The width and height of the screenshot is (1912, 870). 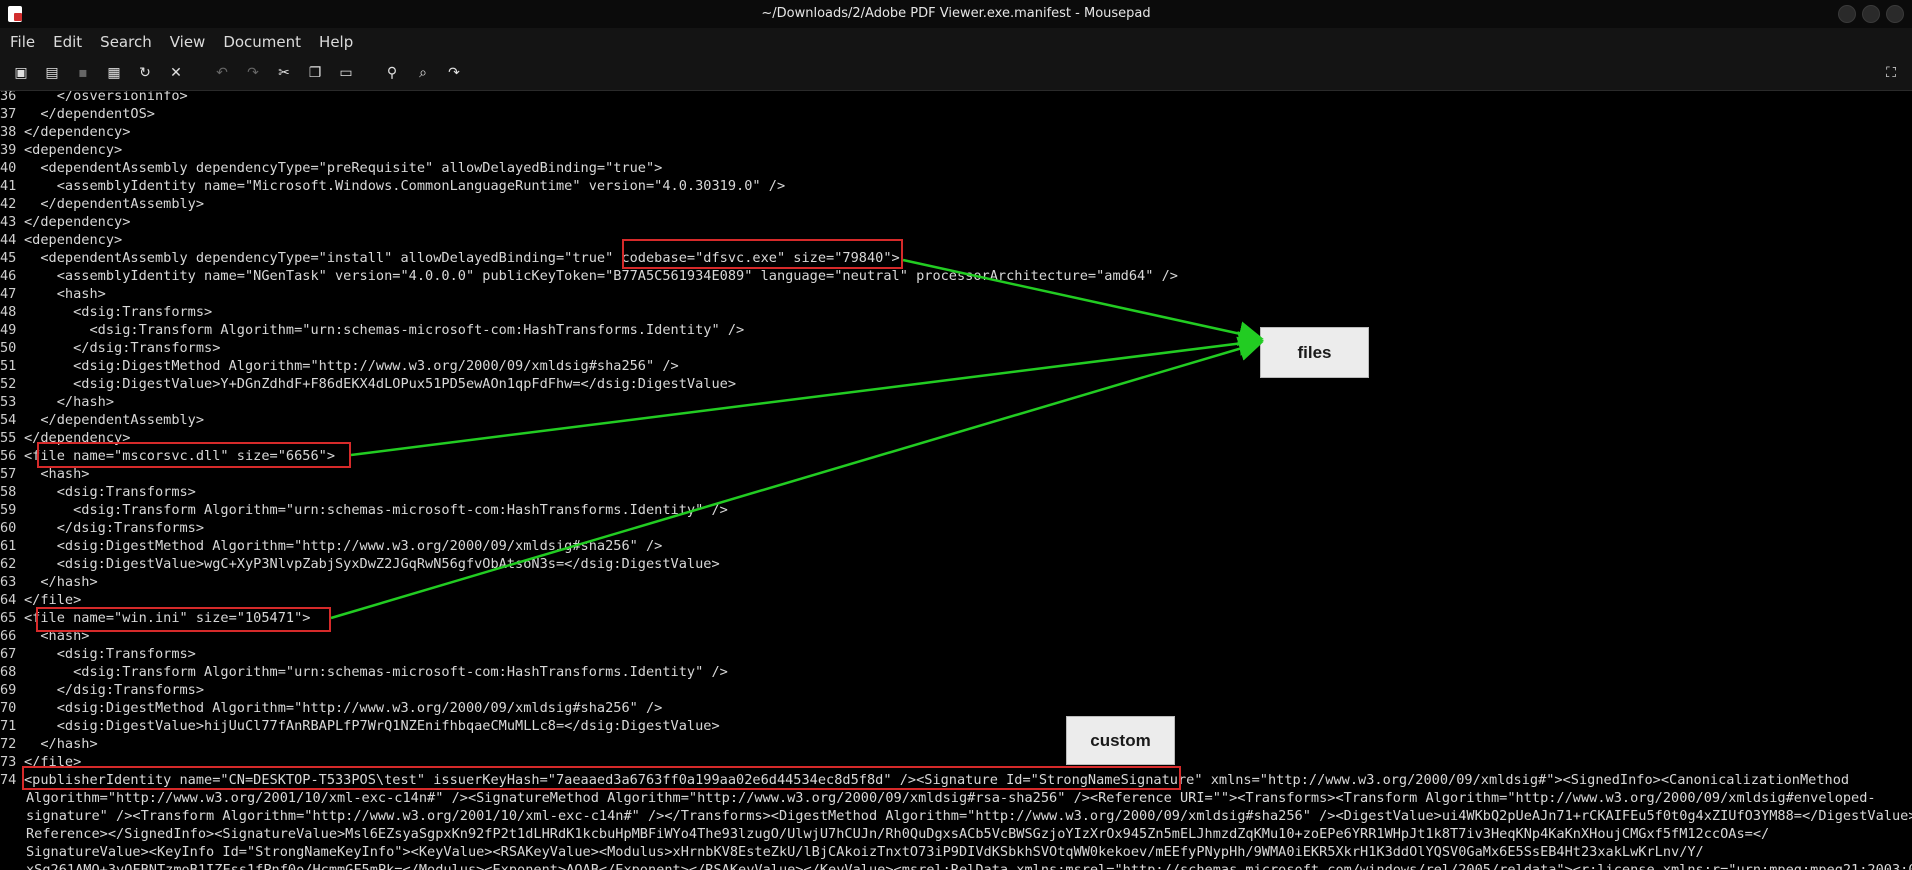 What do you see at coordinates (8, 312) in the screenshot?
I see `line-number: 48` at bounding box center [8, 312].